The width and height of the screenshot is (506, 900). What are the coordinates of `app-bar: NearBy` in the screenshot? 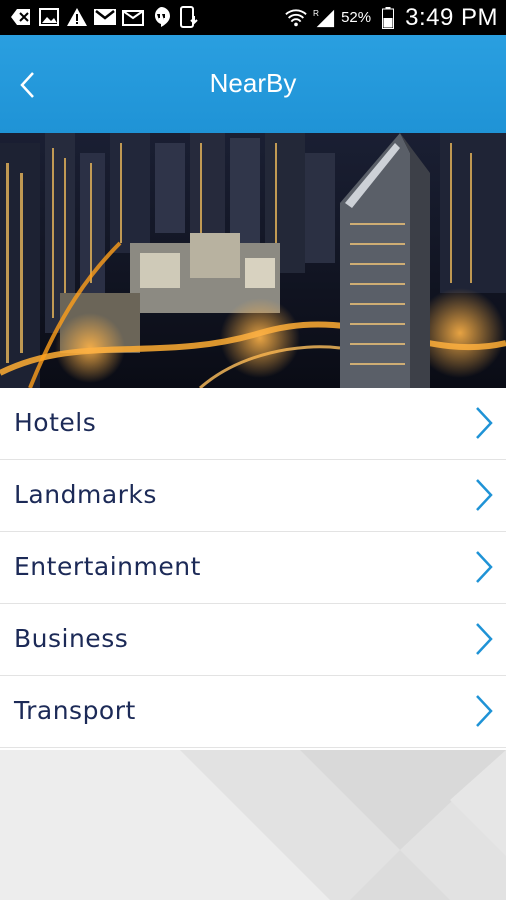 It's located at (253, 84).